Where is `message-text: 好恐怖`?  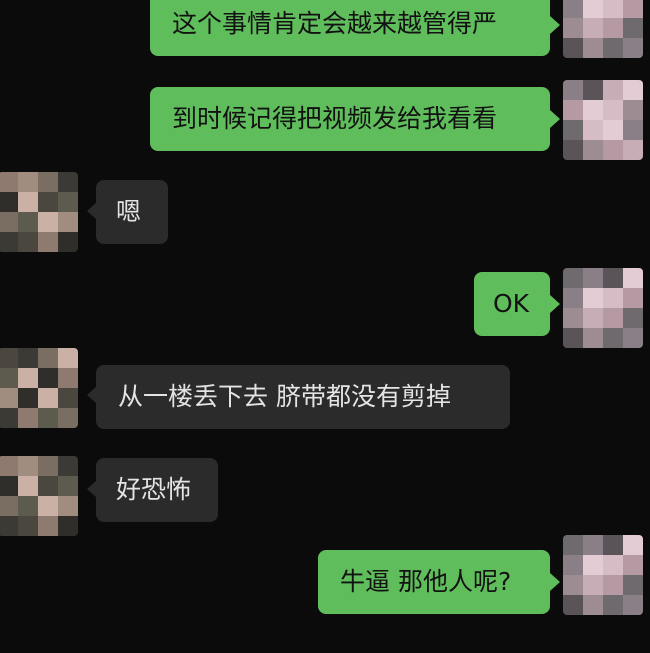 message-text: 好恐怖 is located at coordinates (154, 489).